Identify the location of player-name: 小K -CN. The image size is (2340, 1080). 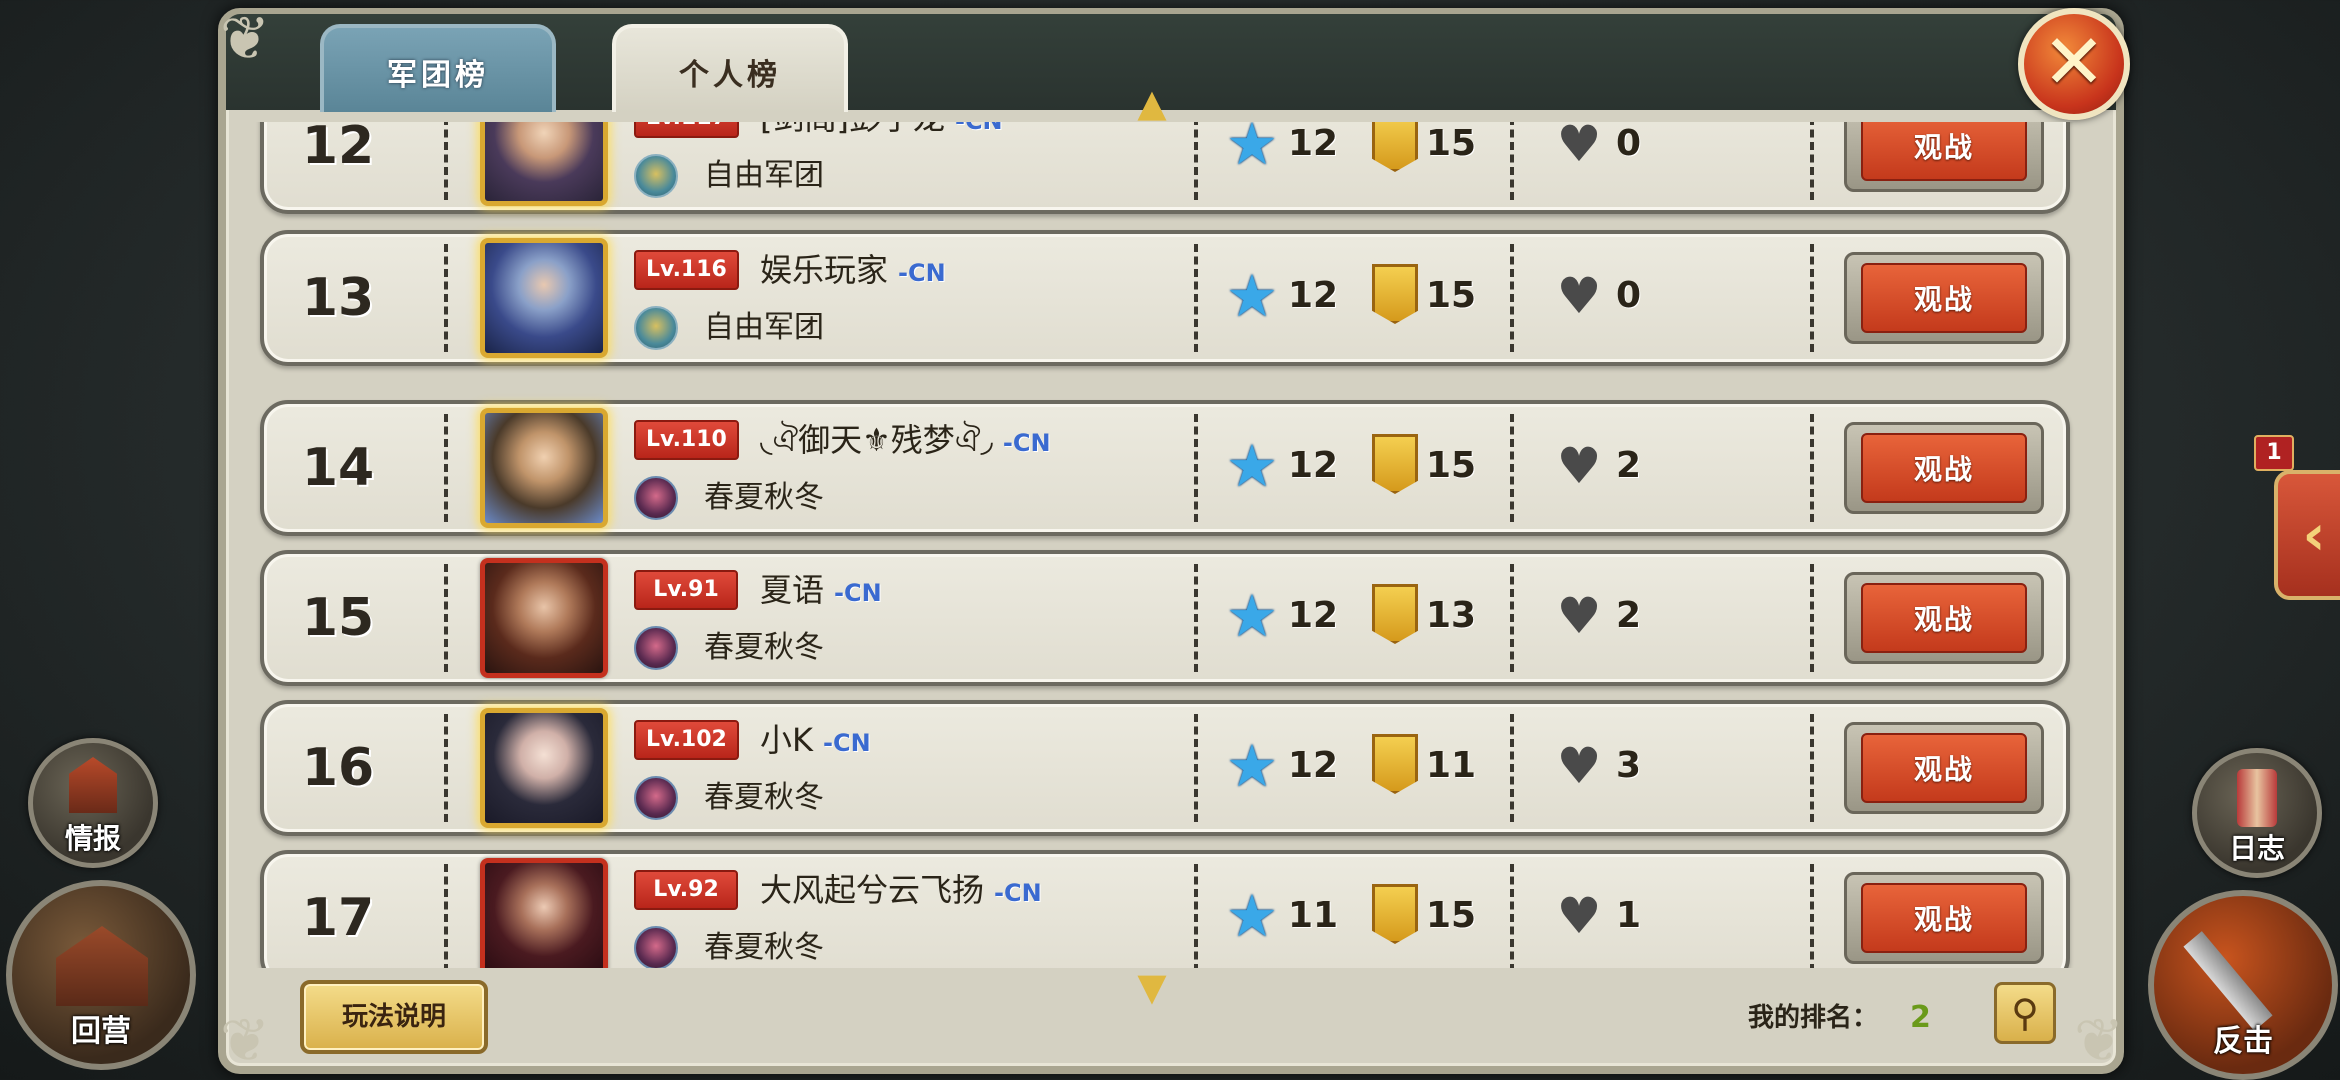
(815, 740).